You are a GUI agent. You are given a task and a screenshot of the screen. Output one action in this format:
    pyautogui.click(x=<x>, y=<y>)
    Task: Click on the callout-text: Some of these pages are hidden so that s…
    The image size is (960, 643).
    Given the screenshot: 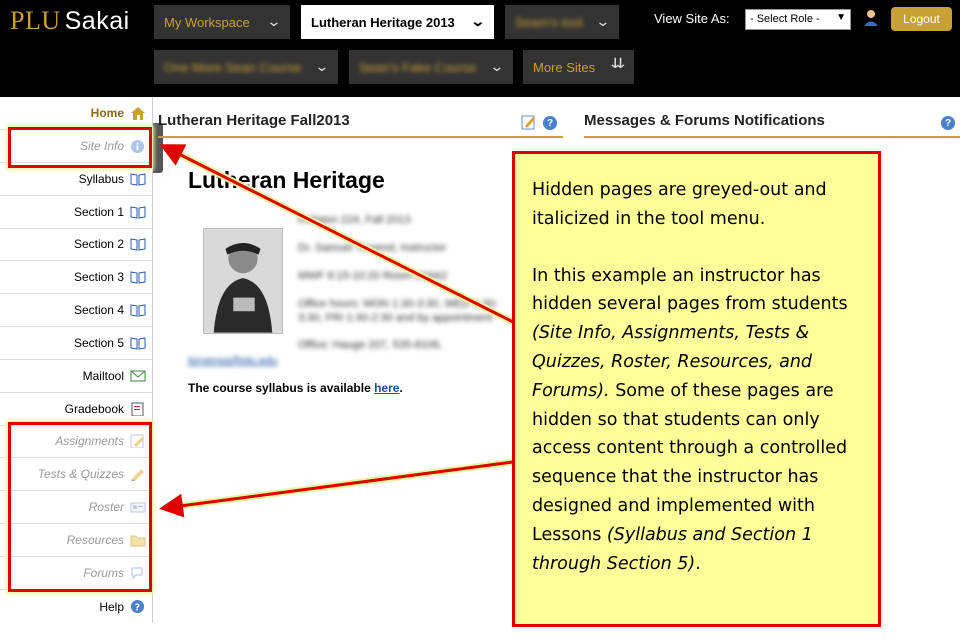 What is the action you would take?
    pyautogui.click(x=690, y=462)
    